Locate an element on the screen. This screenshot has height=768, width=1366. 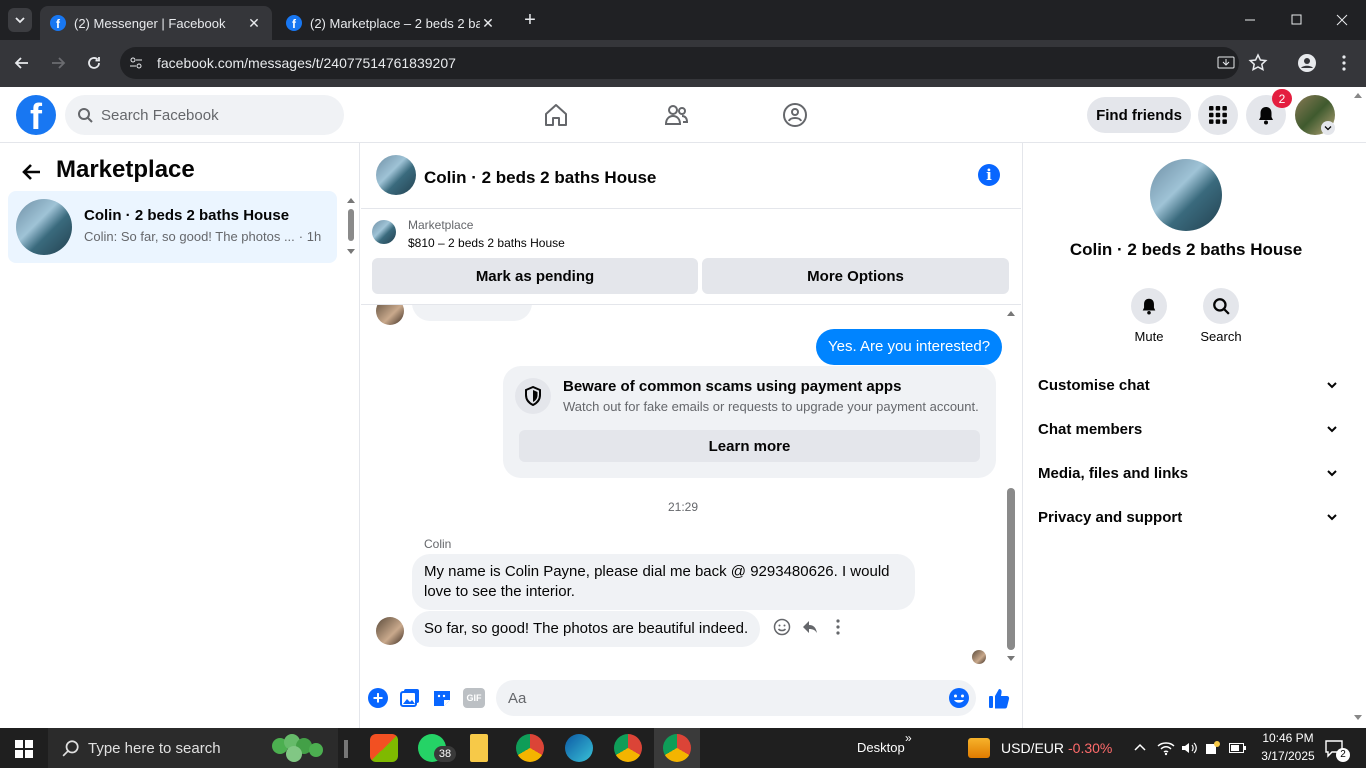
left-scrollbar is located at coordinates (351, 226).